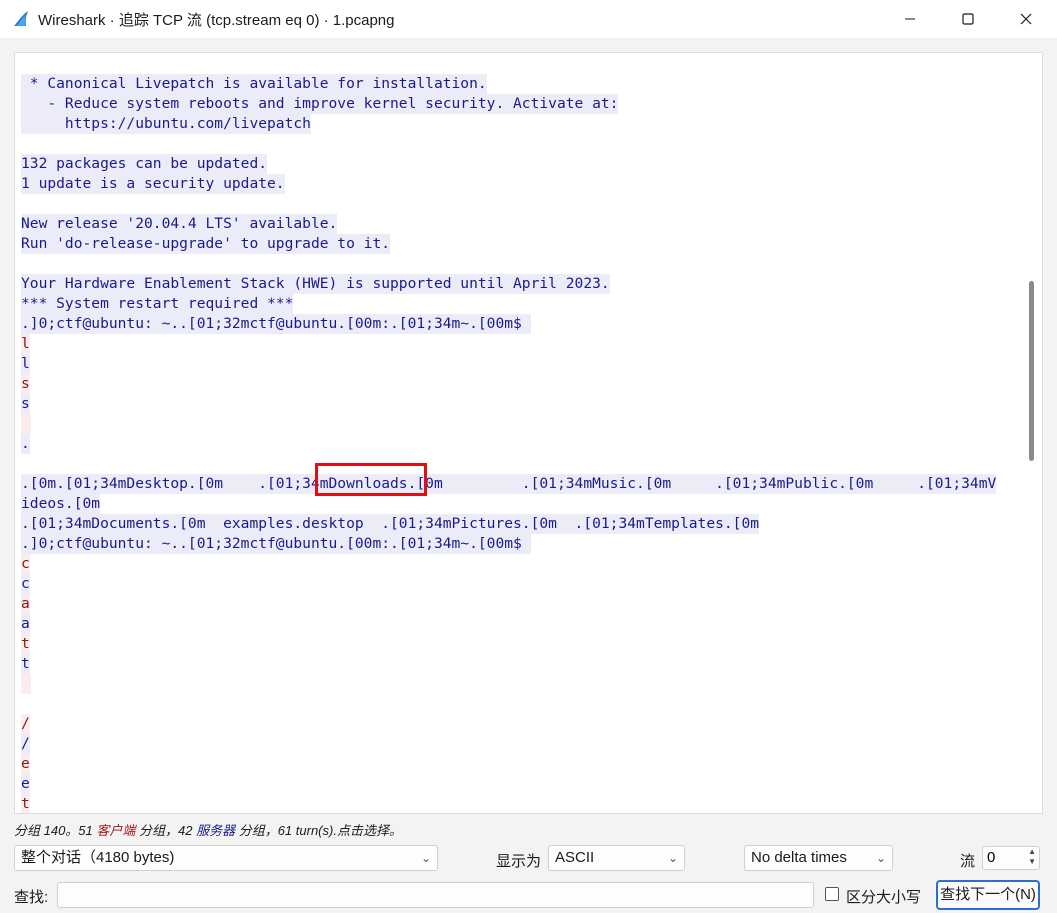  I want to click on maximize-button, so click(968, 19).